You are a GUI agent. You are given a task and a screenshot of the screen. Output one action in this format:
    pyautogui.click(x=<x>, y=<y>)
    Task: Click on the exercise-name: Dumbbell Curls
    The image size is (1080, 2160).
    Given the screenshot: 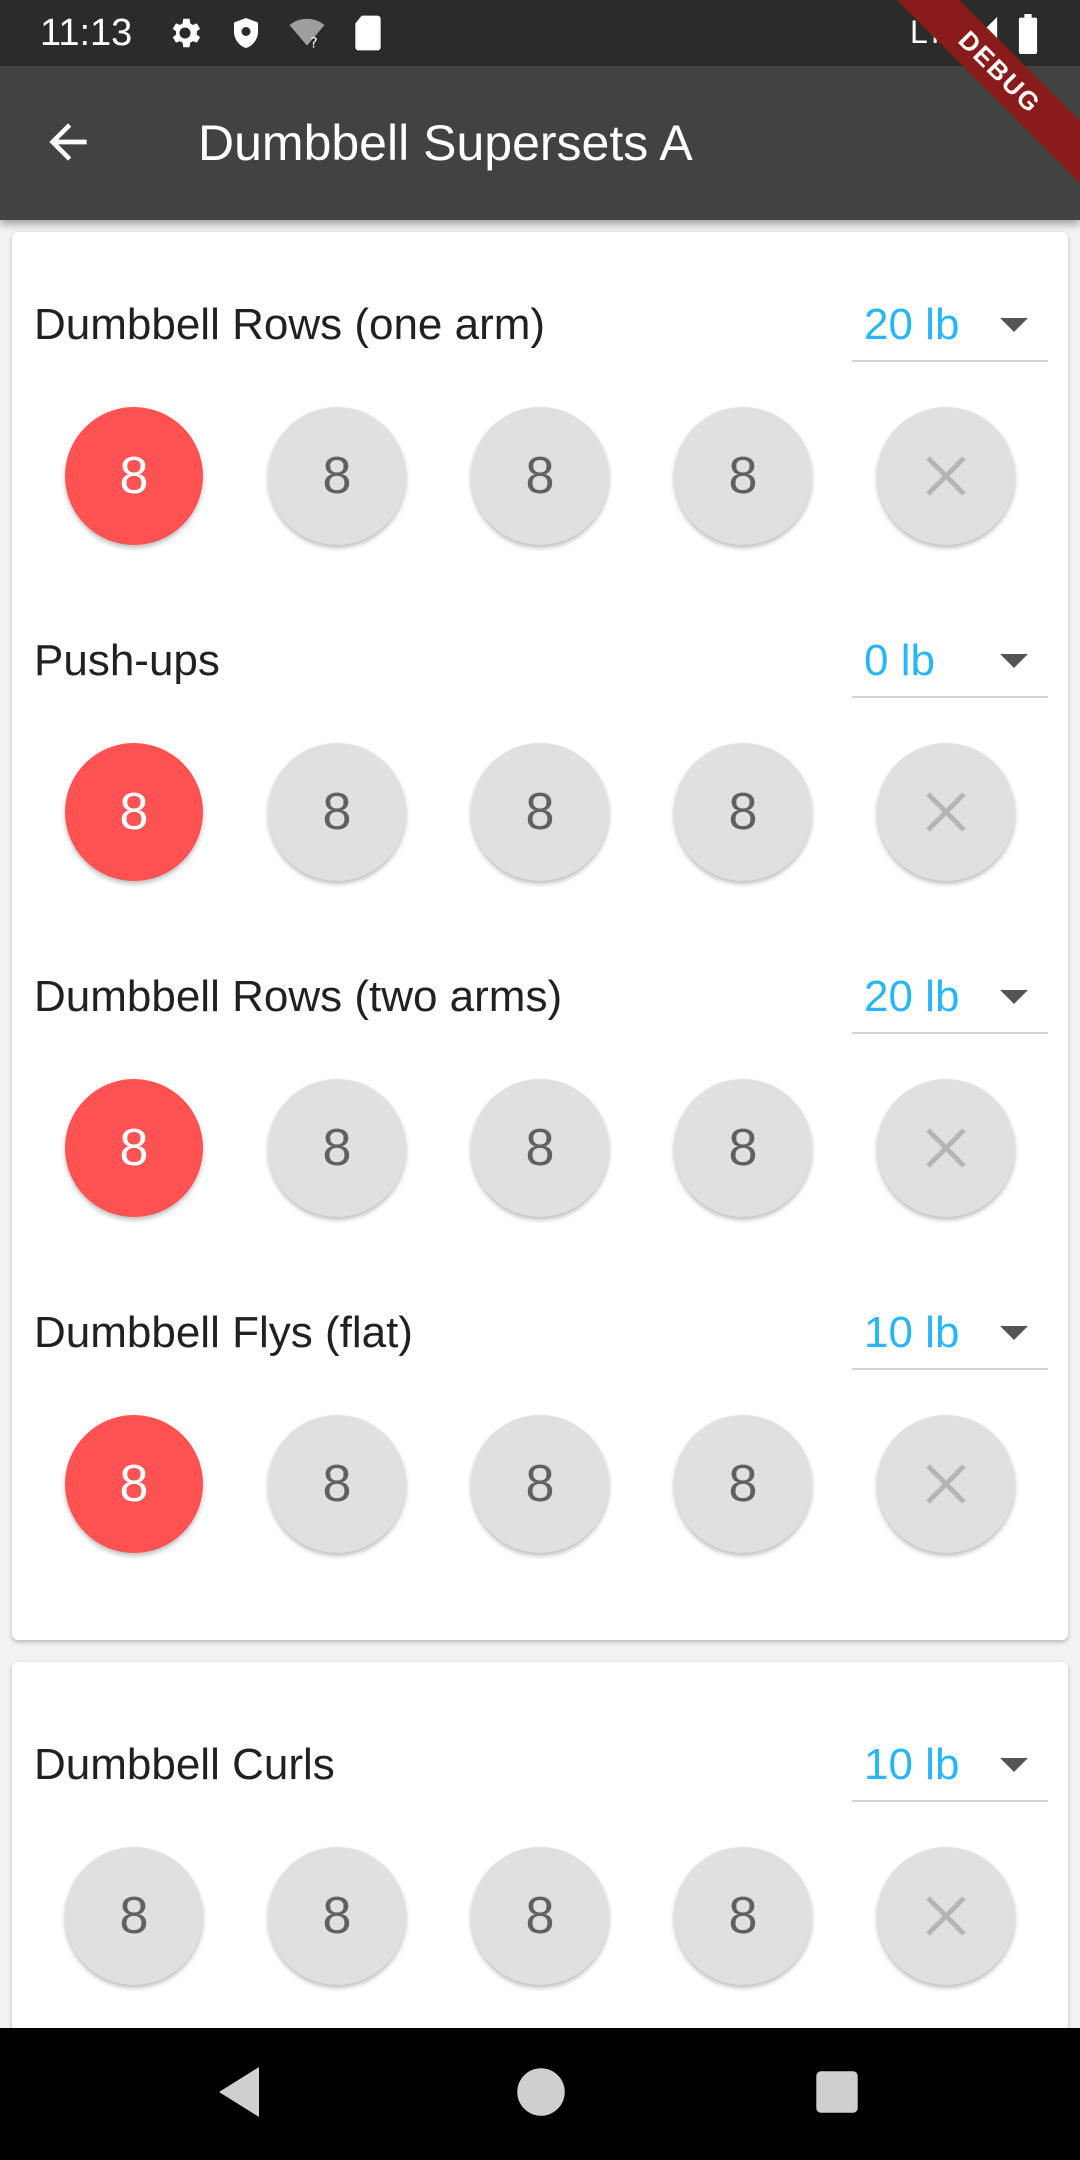 What is the action you would take?
    pyautogui.click(x=184, y=1764)
    